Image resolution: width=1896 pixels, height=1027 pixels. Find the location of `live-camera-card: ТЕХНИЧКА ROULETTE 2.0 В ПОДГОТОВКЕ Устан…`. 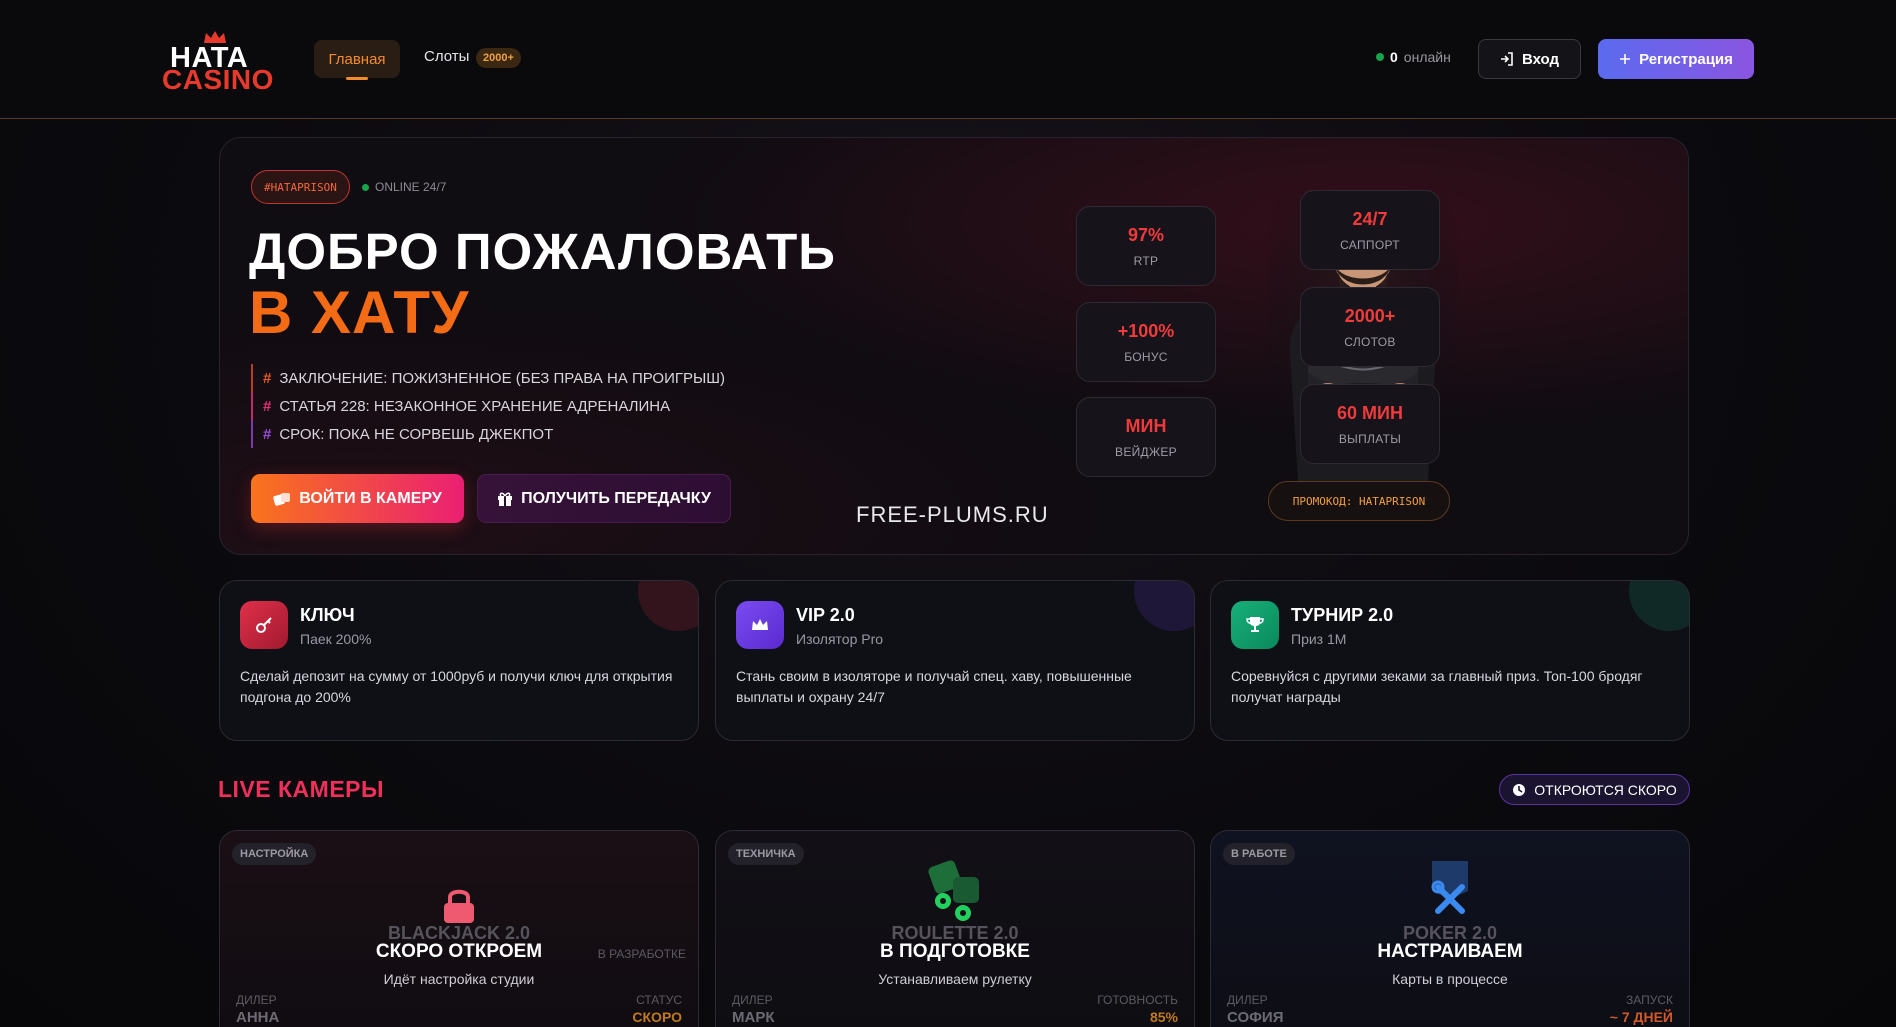

live-camera-card: ТЕХНИЧКА ROULETTE 2.0 В ПОДГОТОВКЕ Устан… is located at coordinates (955, 928).